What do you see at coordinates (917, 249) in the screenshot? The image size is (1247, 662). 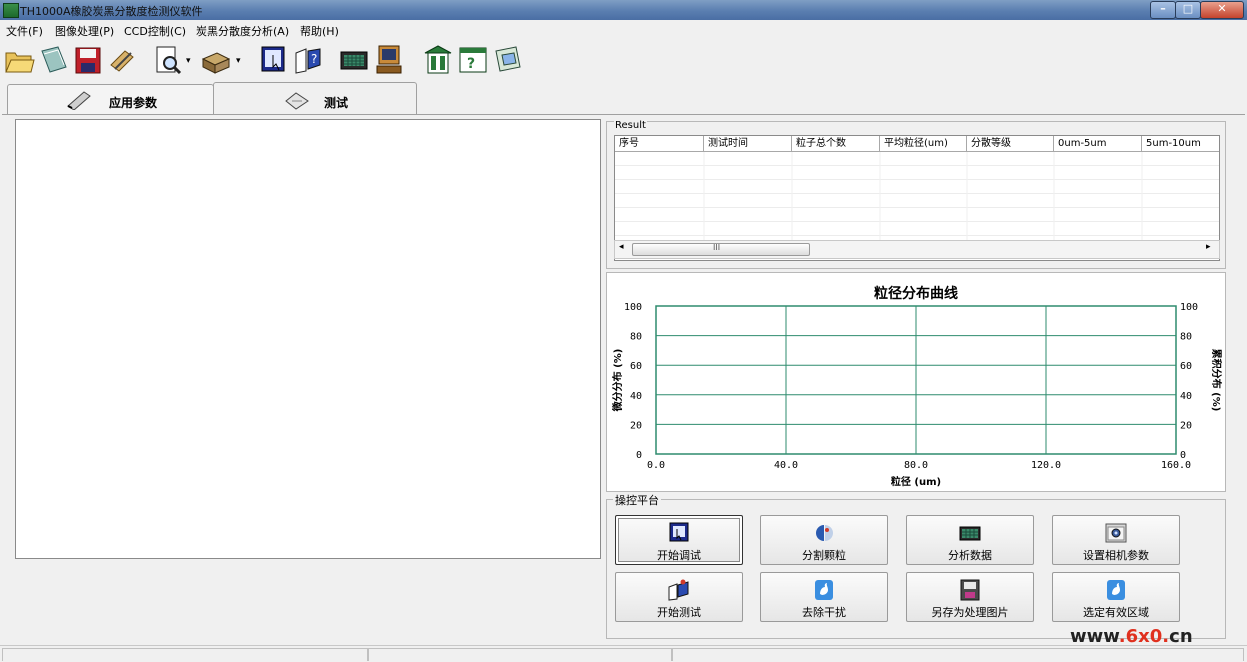 I see `result-horizontal-scrollbar: ◂ III ▸` at bounding box center [917, 249].